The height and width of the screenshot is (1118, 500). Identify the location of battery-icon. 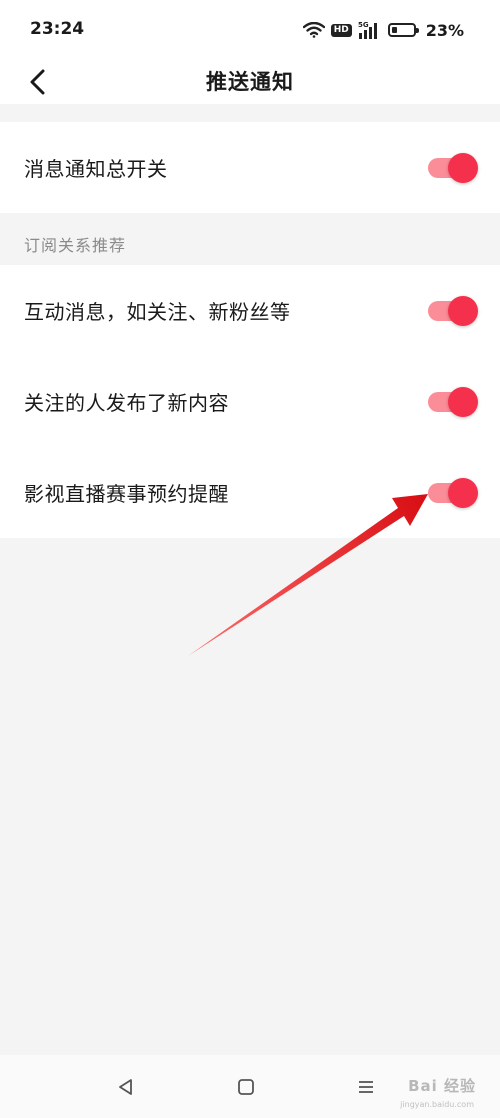
(403, 30).